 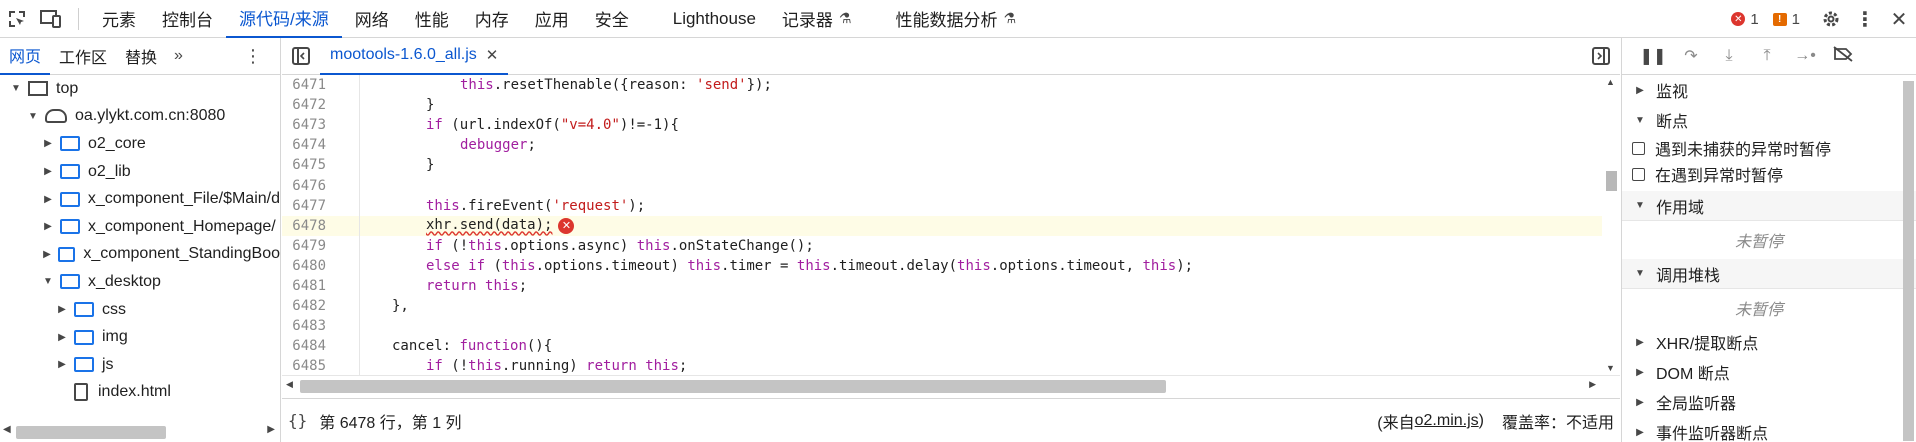 I want to click on tree-item: ▶ x_component_StandingBoo, so click(x=140, y=255).